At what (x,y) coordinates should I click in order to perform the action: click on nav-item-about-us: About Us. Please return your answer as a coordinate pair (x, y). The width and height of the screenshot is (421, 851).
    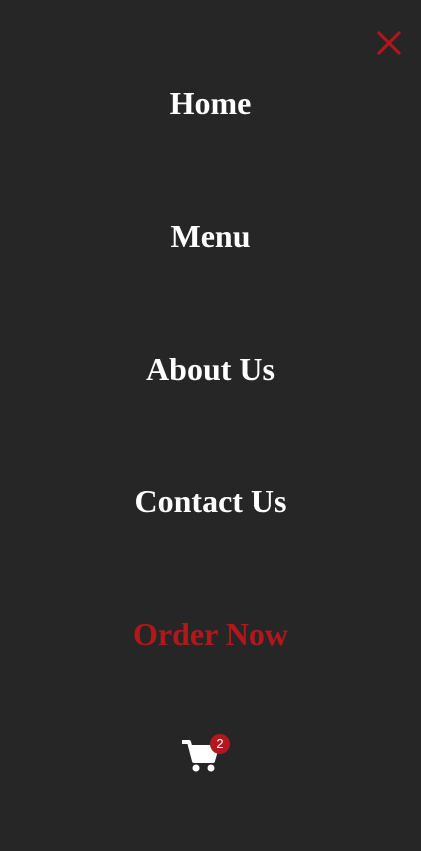
    Looking at the image, I should click on (210, 369).